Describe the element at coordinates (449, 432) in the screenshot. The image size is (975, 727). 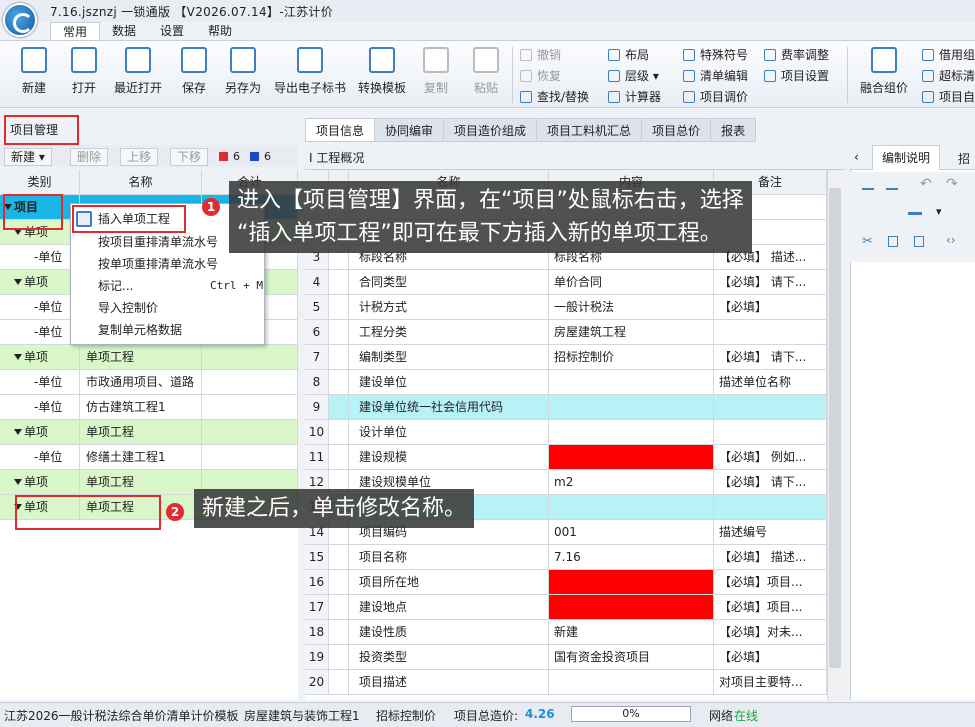
I see `grid-name-cell: 设计单位` at that location.